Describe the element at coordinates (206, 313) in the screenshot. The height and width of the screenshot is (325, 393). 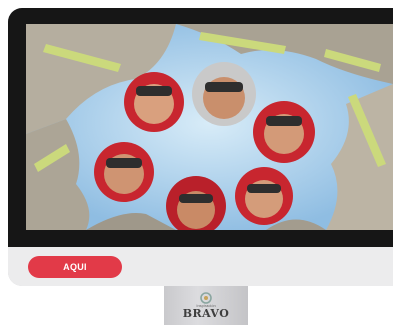
I see `brand-name: BRAVO` at that location.